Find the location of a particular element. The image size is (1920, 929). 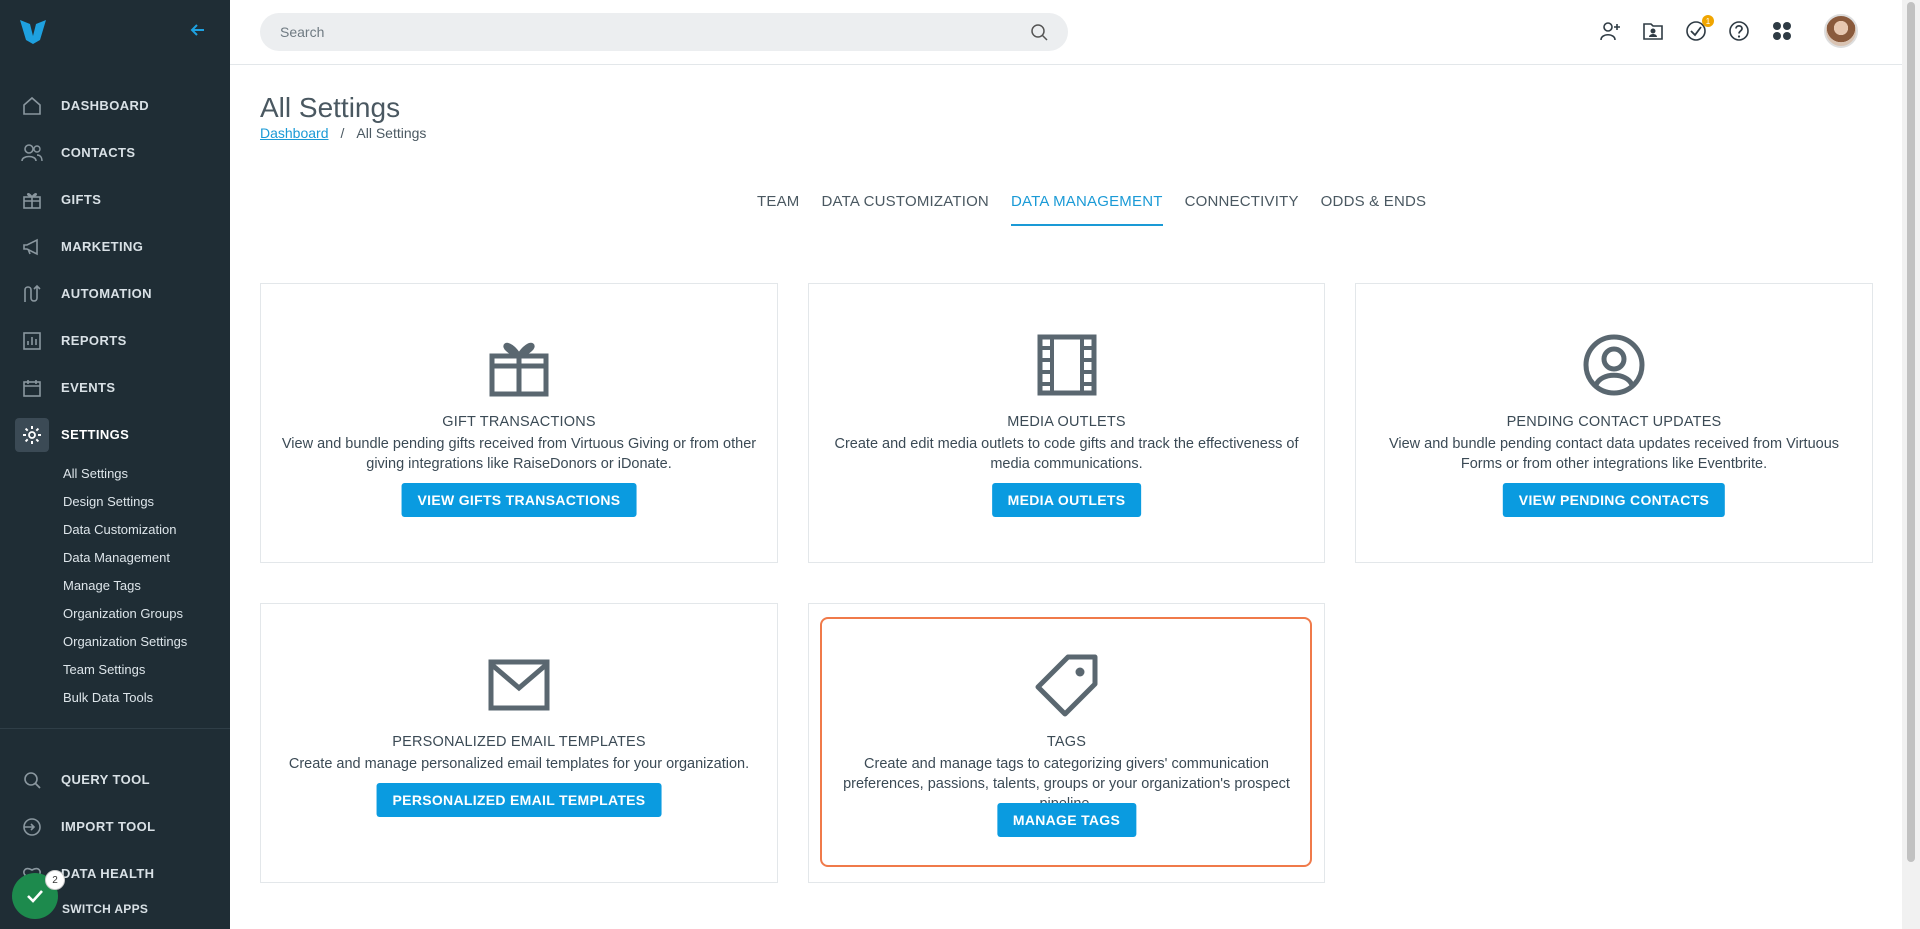

sidebar-divider is located at coordinates (115, 728).